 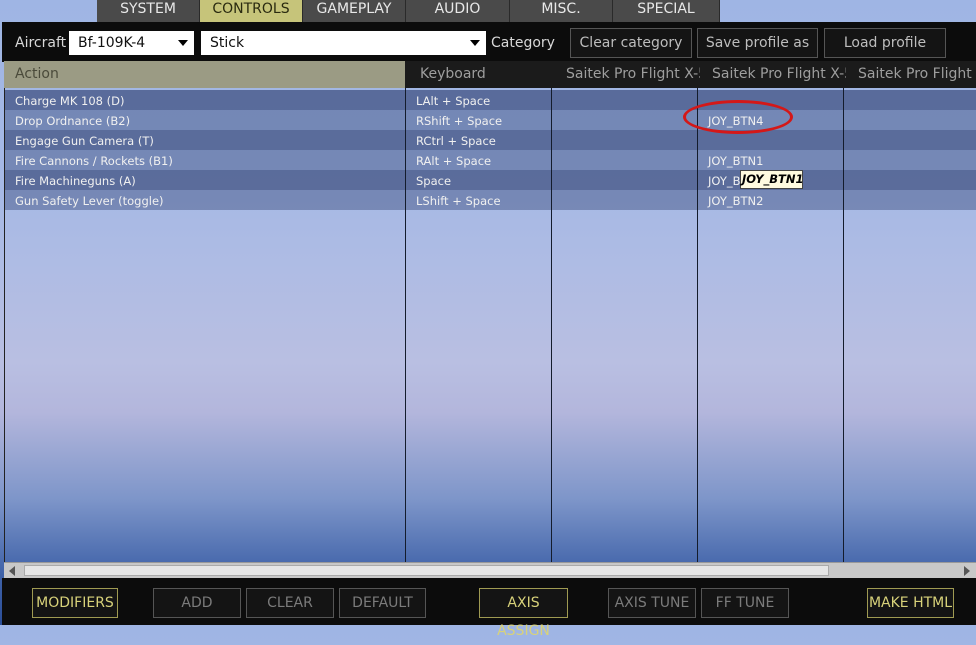 What do you see at coordinates (745, 603) in the screenshot?
I see `ff-tune-button: FF TUNE` at bounding box center [745, 603].